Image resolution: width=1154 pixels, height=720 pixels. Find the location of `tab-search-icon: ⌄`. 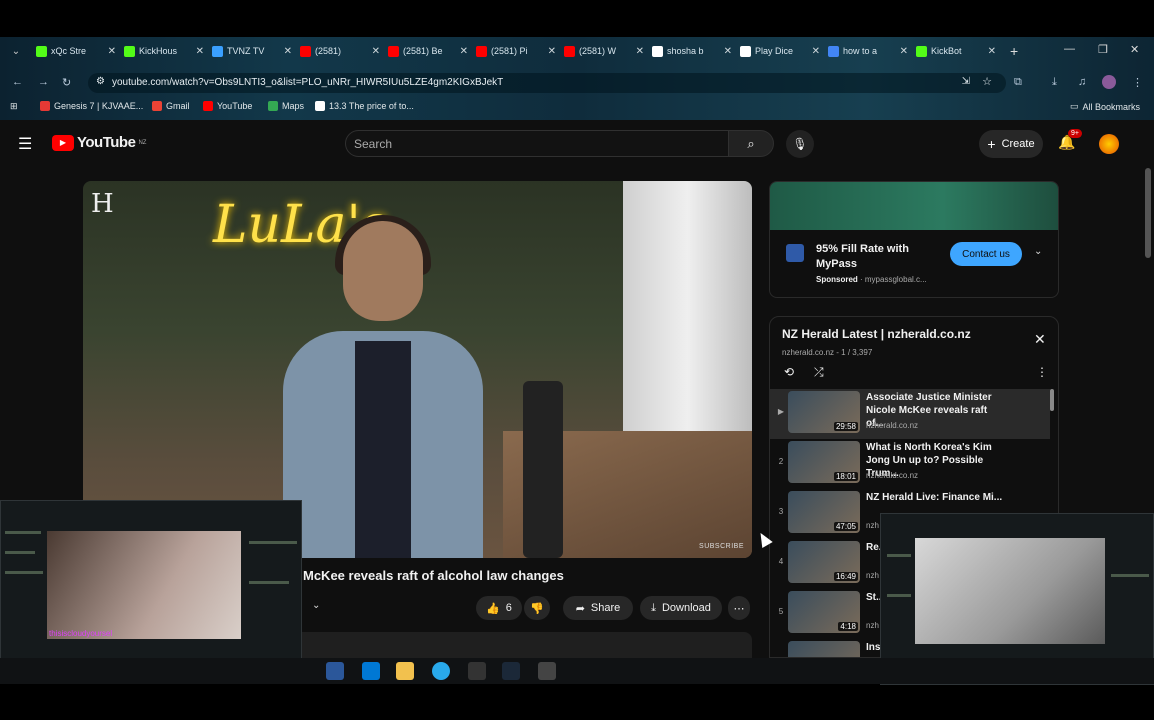

tab-search-icon: ⌄ is located at coordinates (16, 51).